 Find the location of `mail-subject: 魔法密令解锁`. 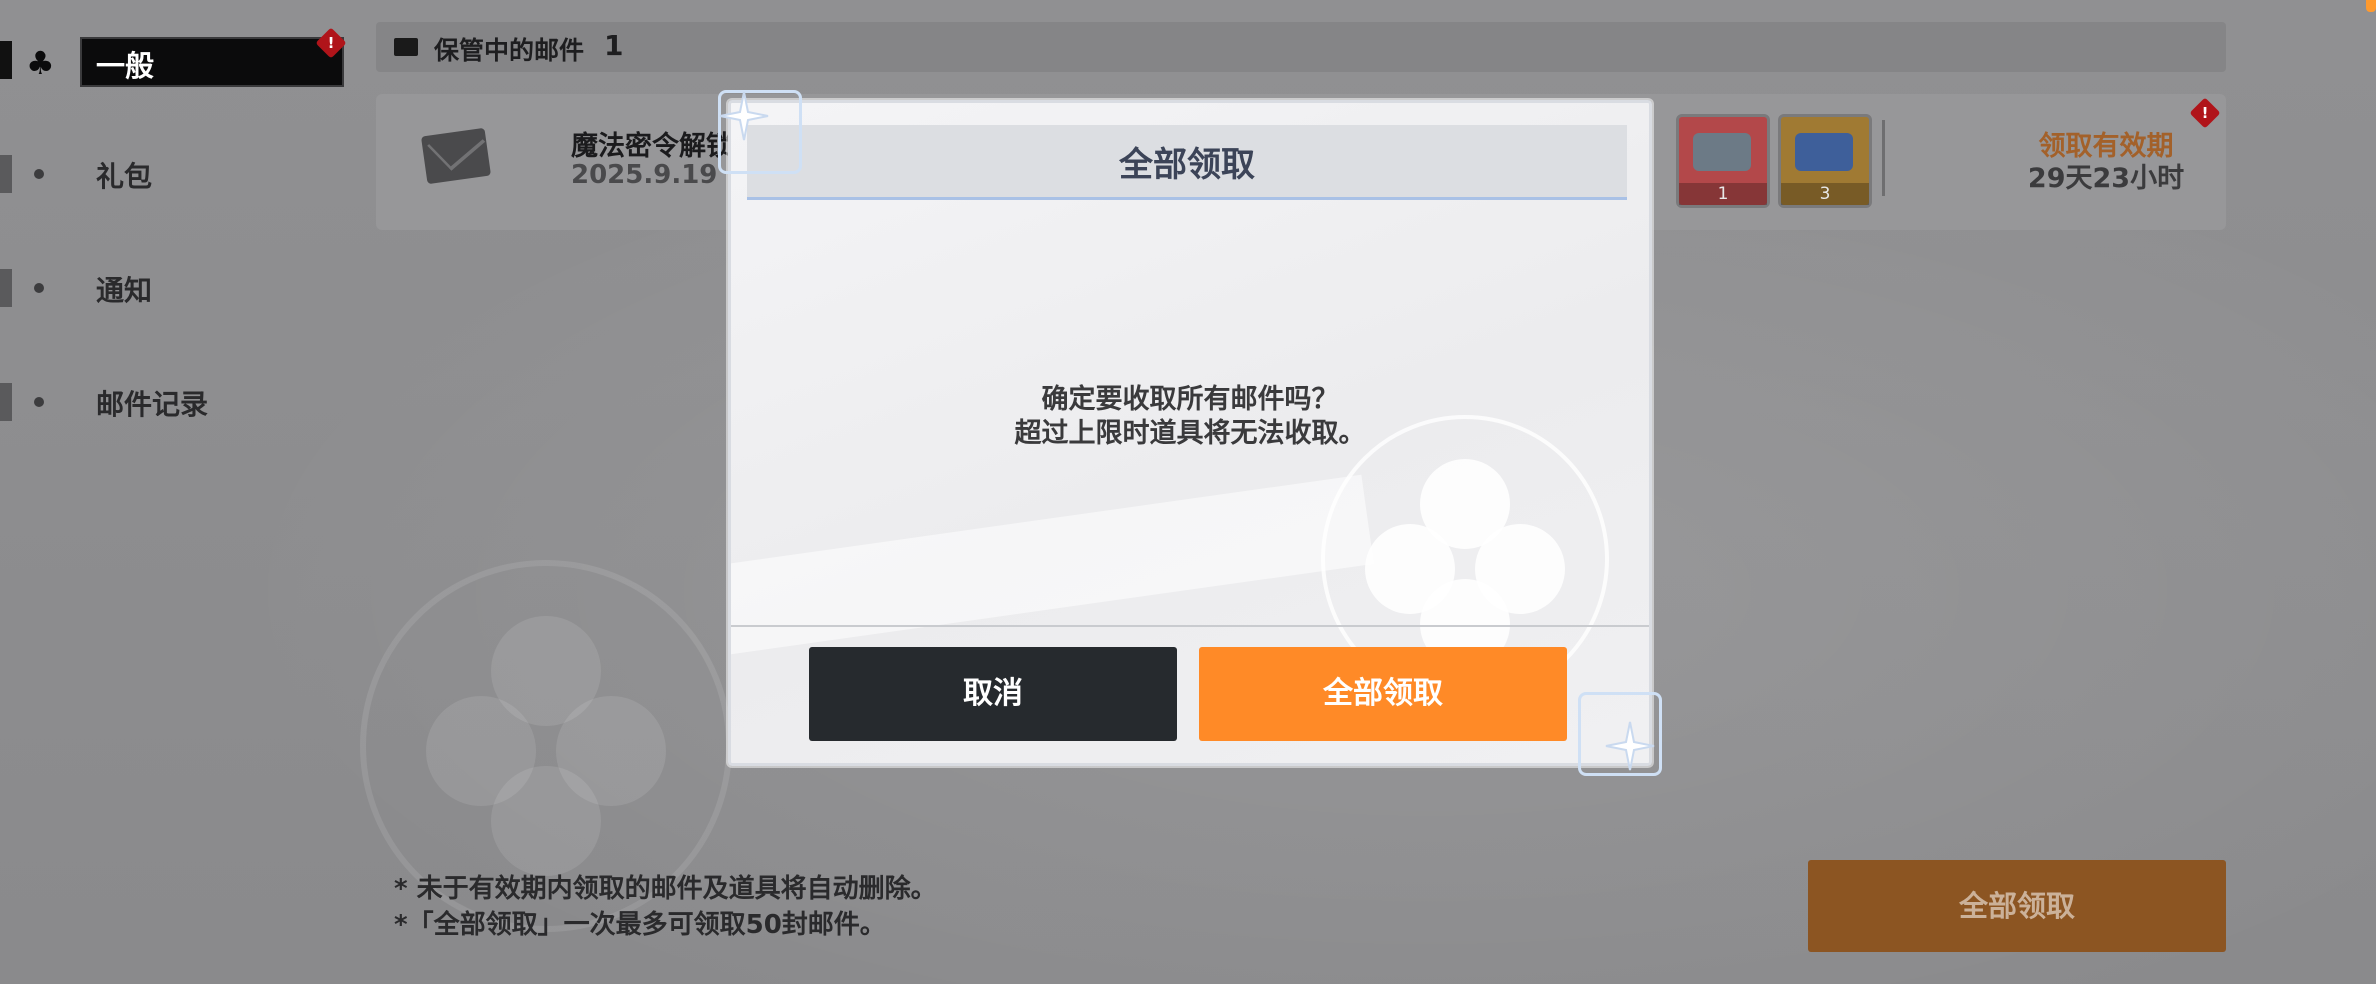

mail-subject: 魔法密令解锁 is located at coordinates (652, 146).